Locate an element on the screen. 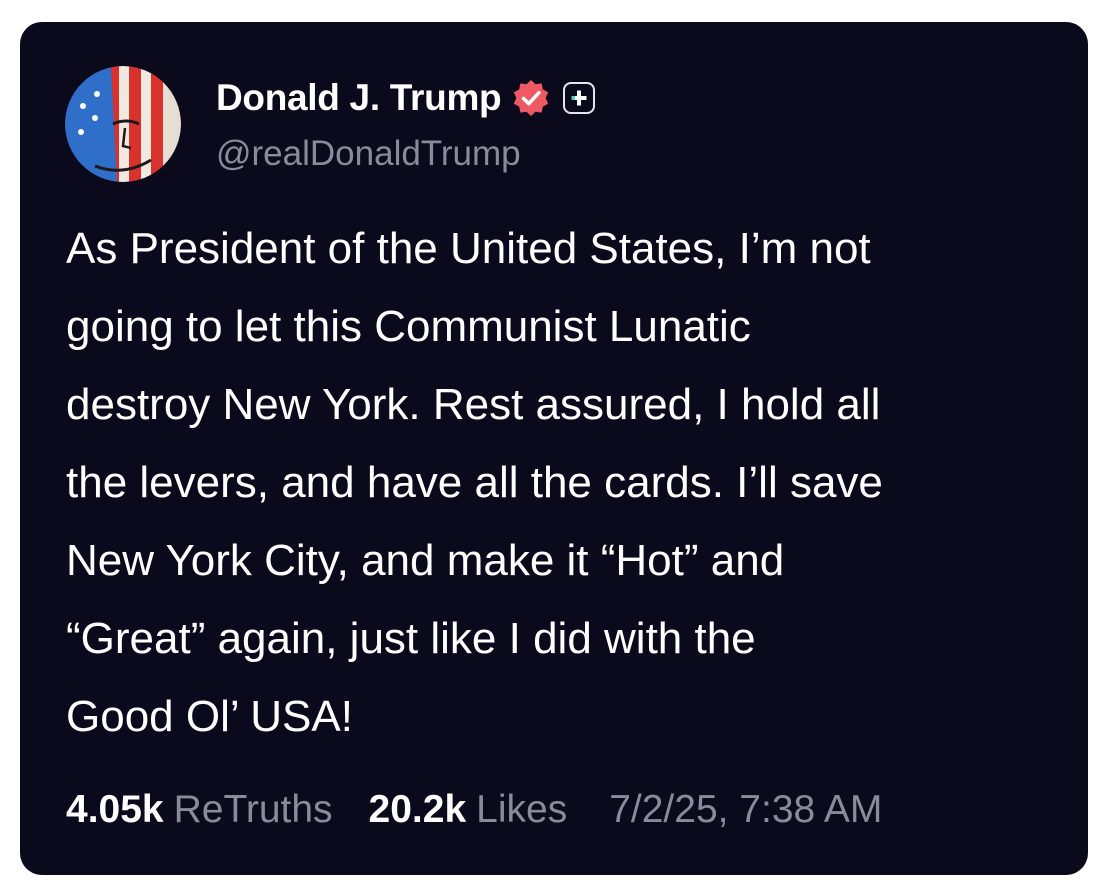  post-text-line: Good Ol’ USA! is located at coordinates (209, 716).